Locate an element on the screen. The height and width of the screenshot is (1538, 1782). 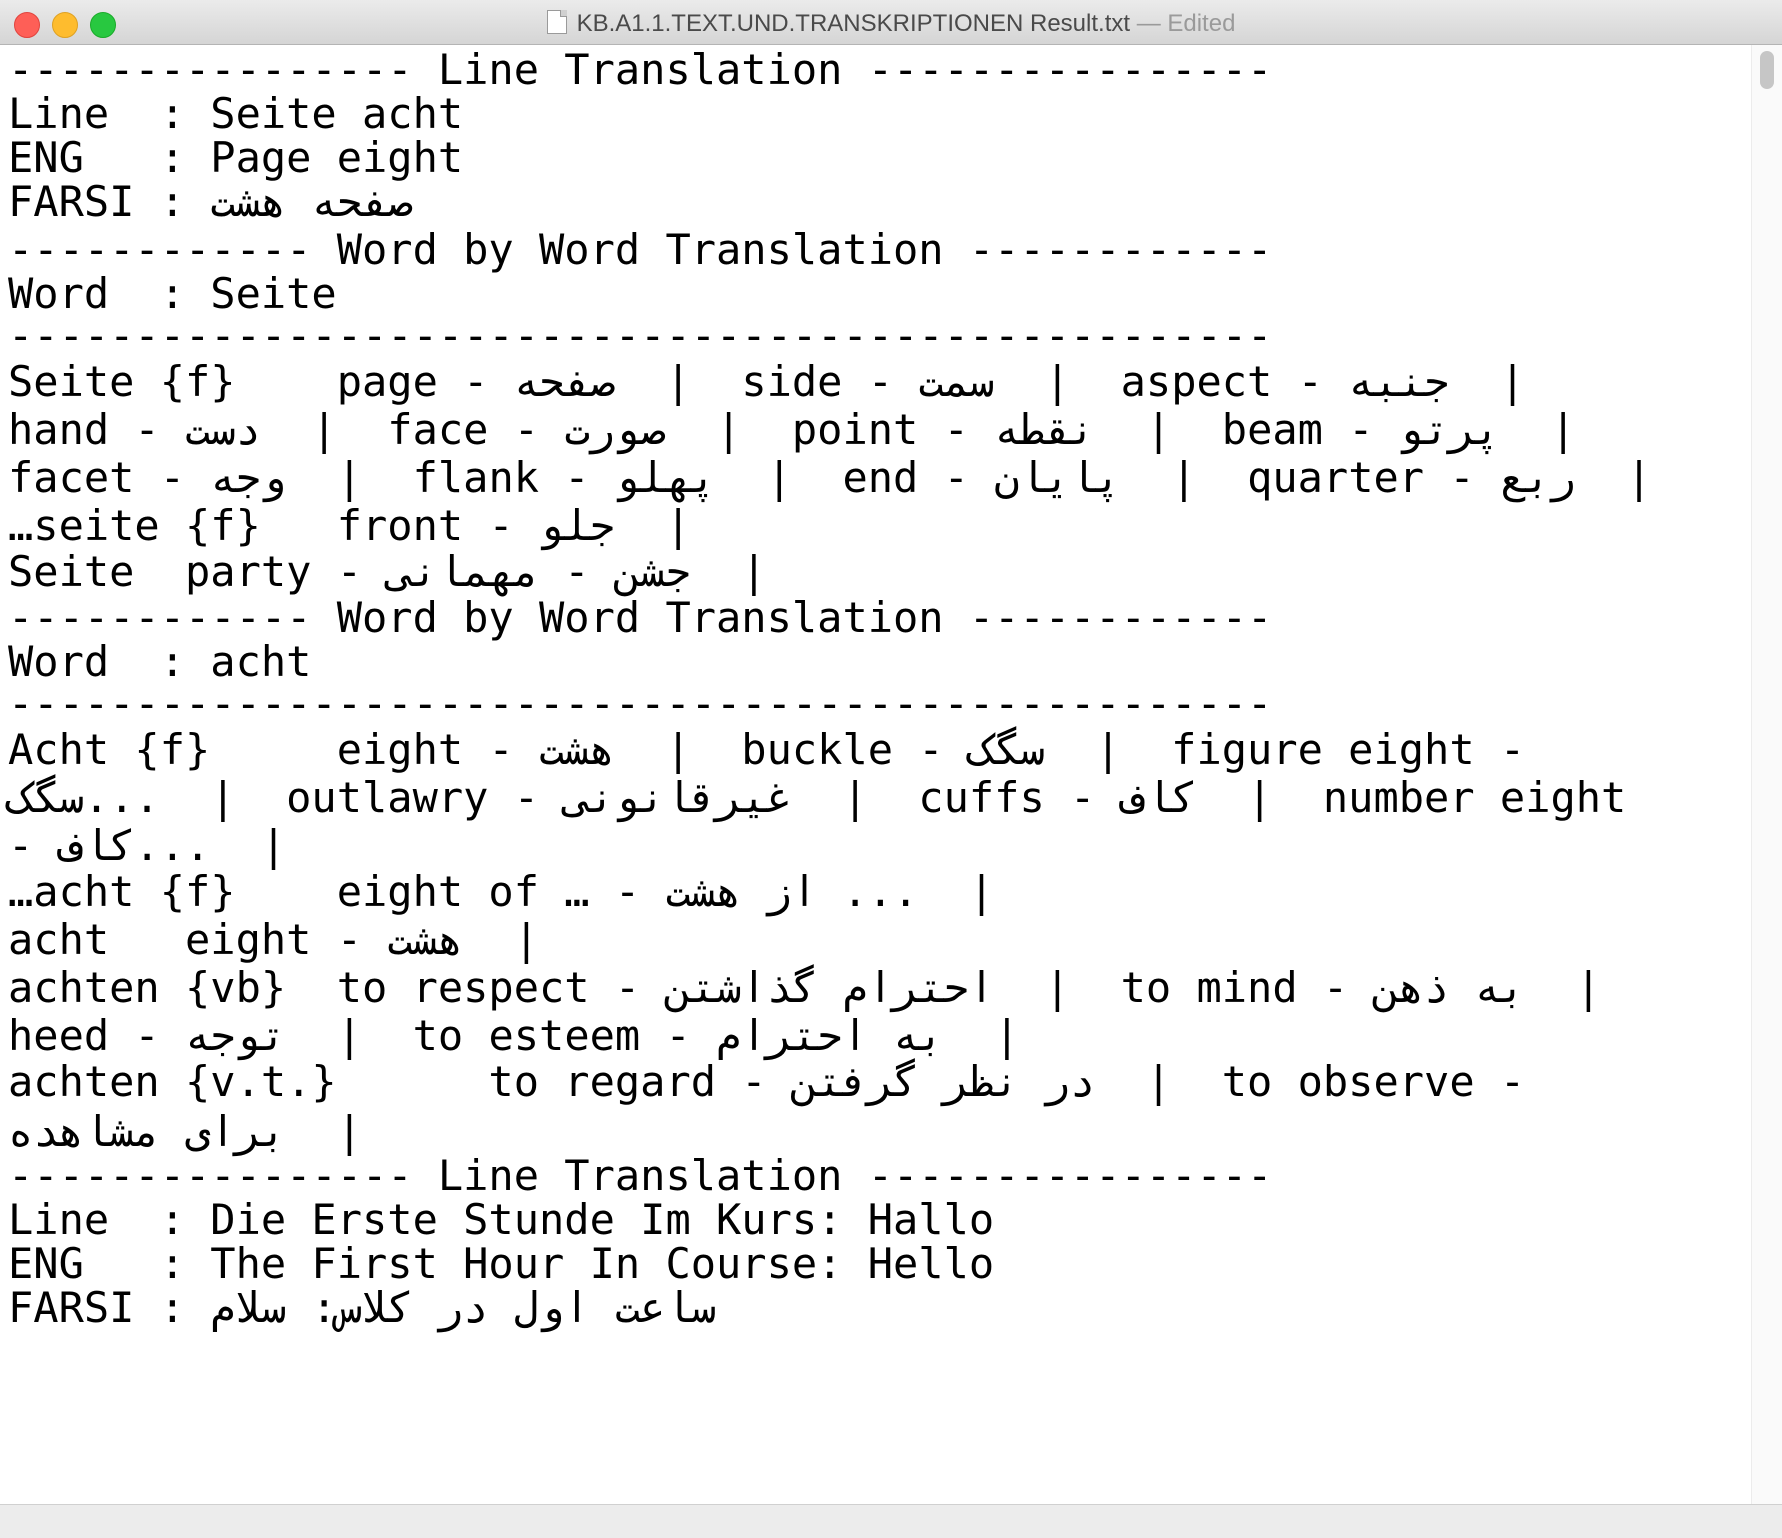
text-line: ENG : The First Hour In Course: Hello is located at coordinates (501, 1263).